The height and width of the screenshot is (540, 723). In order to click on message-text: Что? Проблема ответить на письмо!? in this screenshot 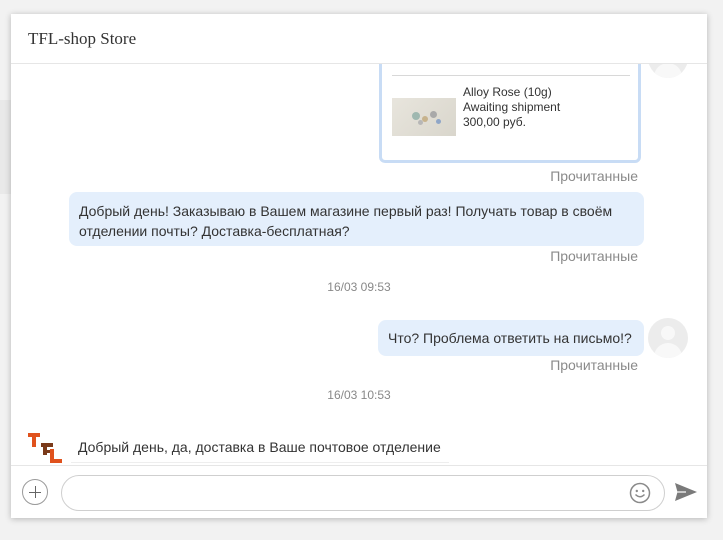, I will do `click(510, 338)`.